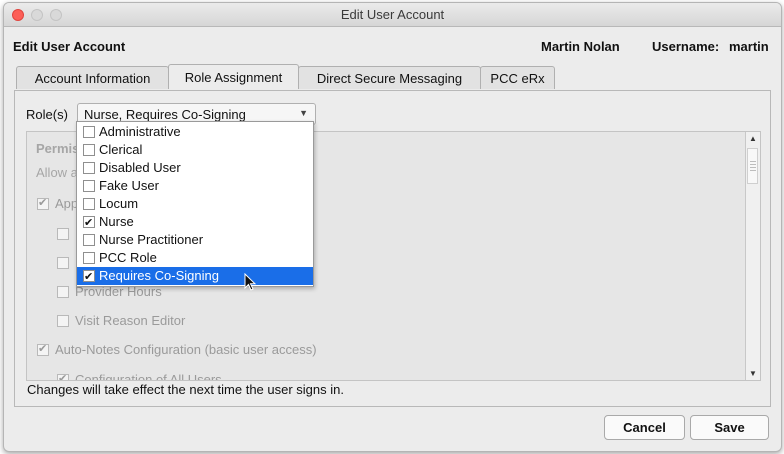 Image resolution: width=784 pixels, height=454 pixels. I want to click on role-option-clerical: Clerical, so click(195, 150).